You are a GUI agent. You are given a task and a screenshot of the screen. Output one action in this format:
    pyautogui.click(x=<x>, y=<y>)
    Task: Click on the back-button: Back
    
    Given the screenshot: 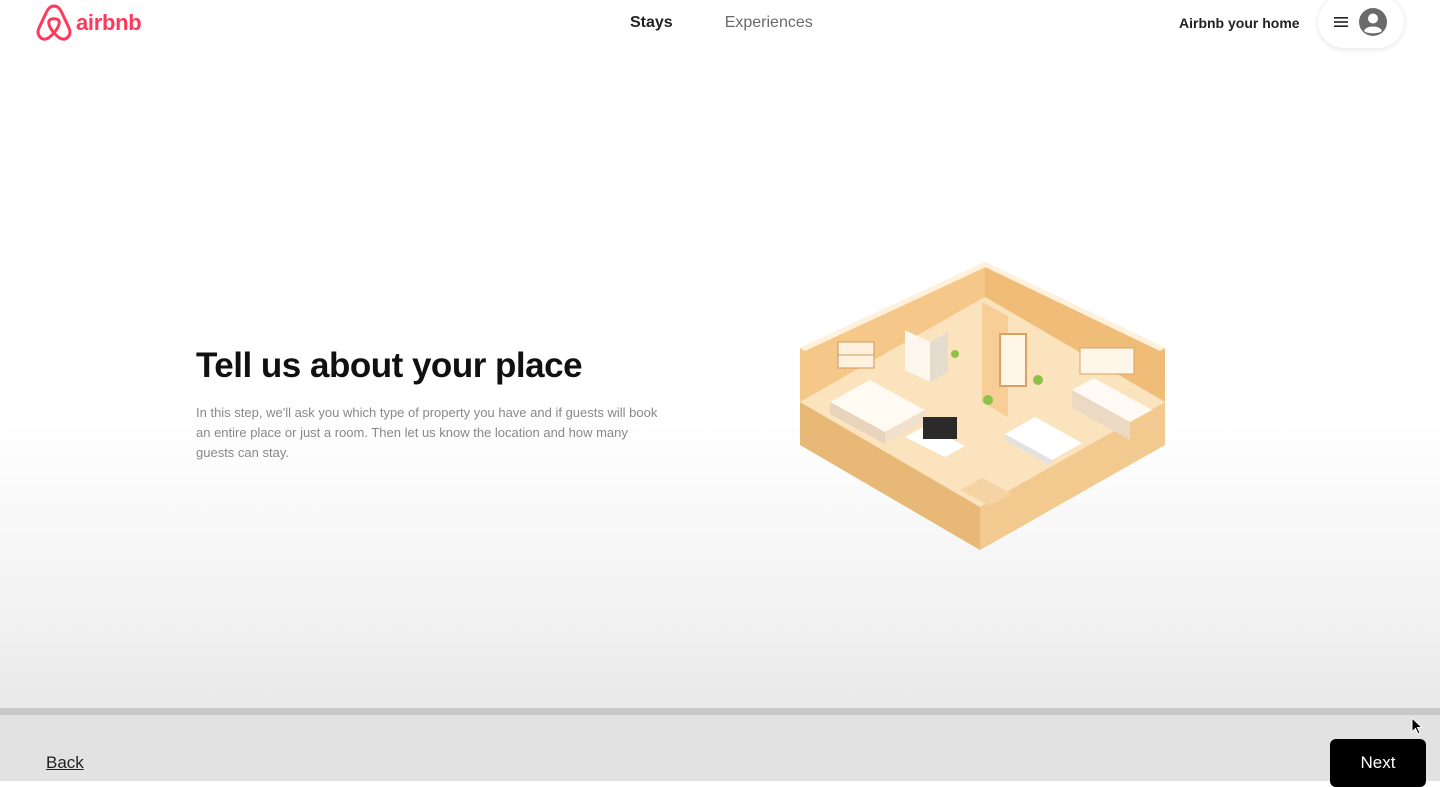 What is the action you would take?
    pyautogui.click(x=65, y=763)
    